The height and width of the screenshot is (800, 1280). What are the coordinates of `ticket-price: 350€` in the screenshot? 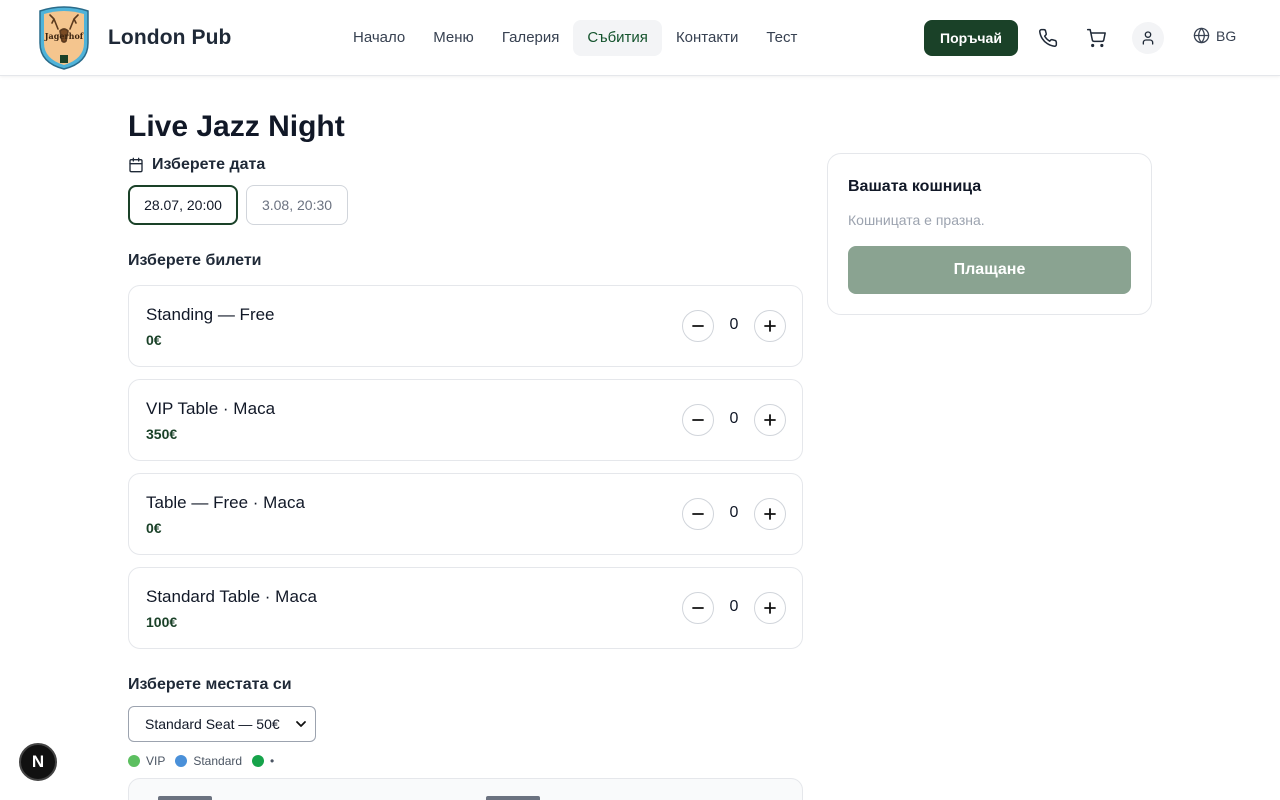 It's located at (162, 434).